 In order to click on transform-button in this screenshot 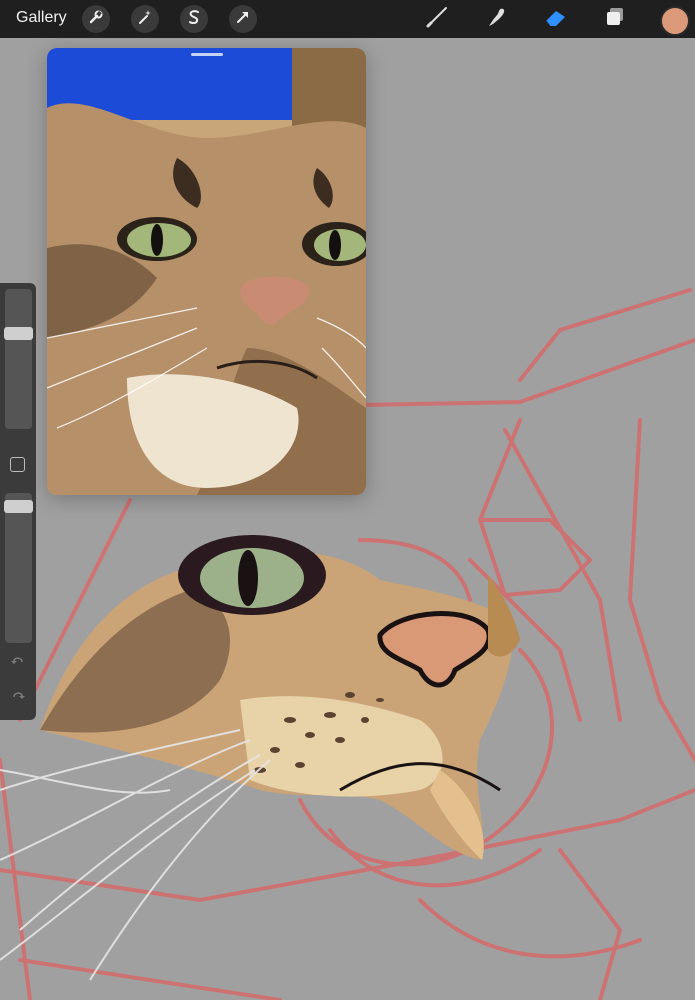, I will do `click(243, 19)`.